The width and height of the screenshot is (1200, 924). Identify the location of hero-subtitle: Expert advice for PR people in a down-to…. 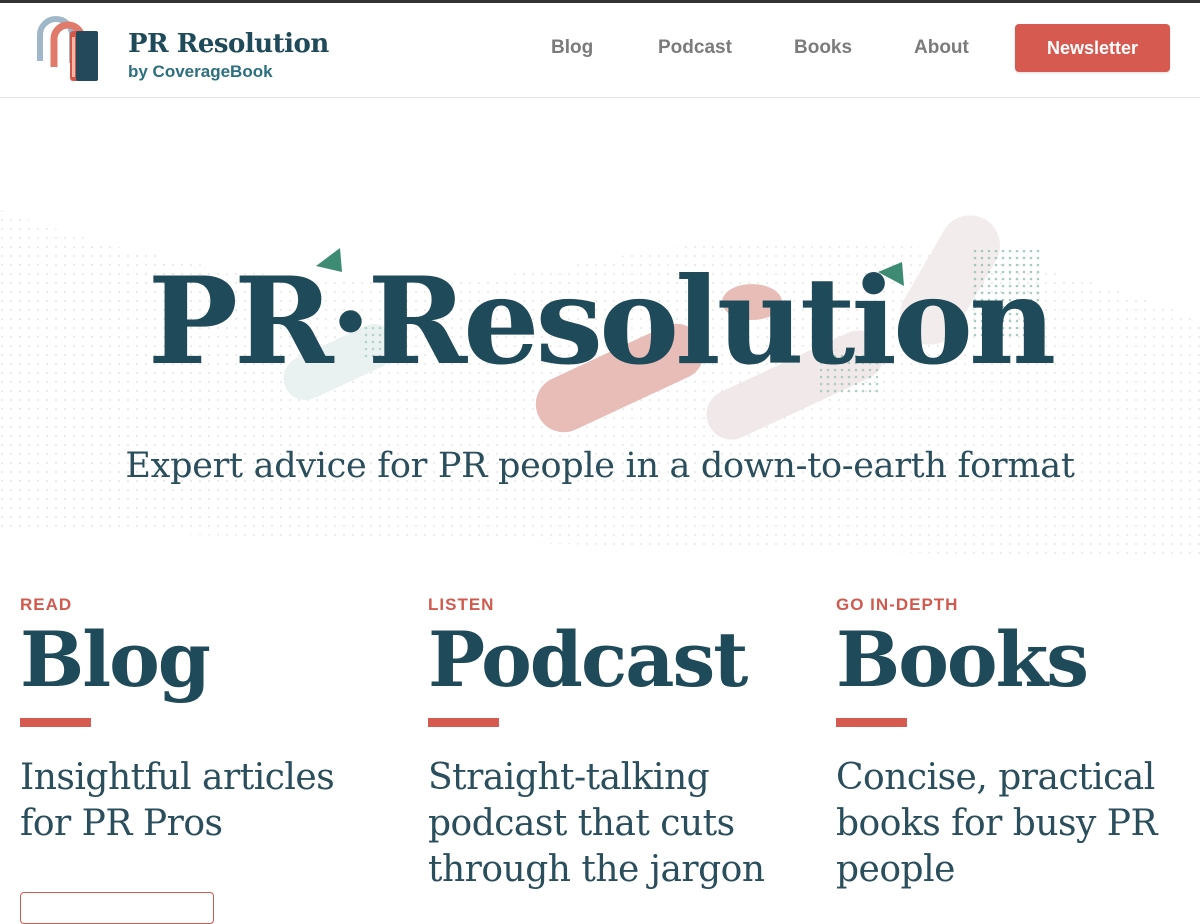
(600, 466).